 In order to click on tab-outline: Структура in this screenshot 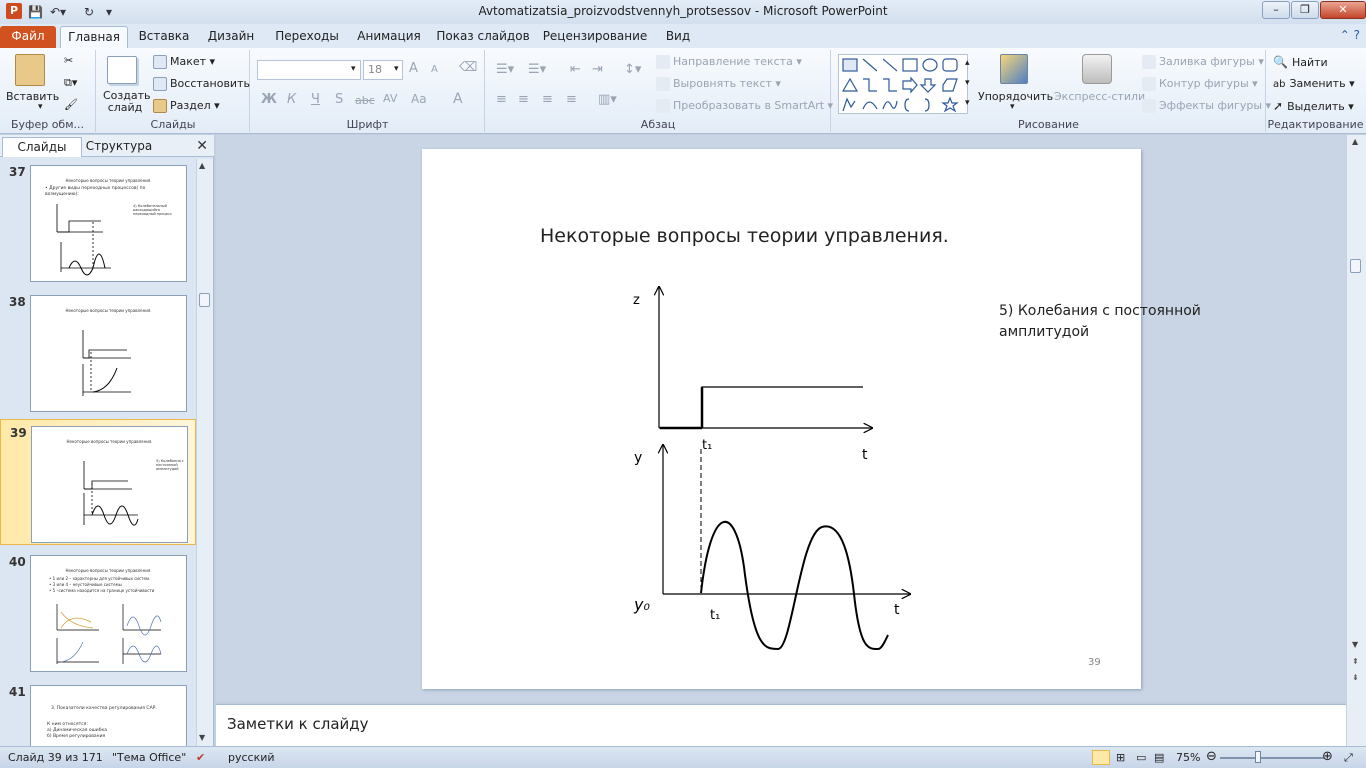, I will do `click(119, 147)`.